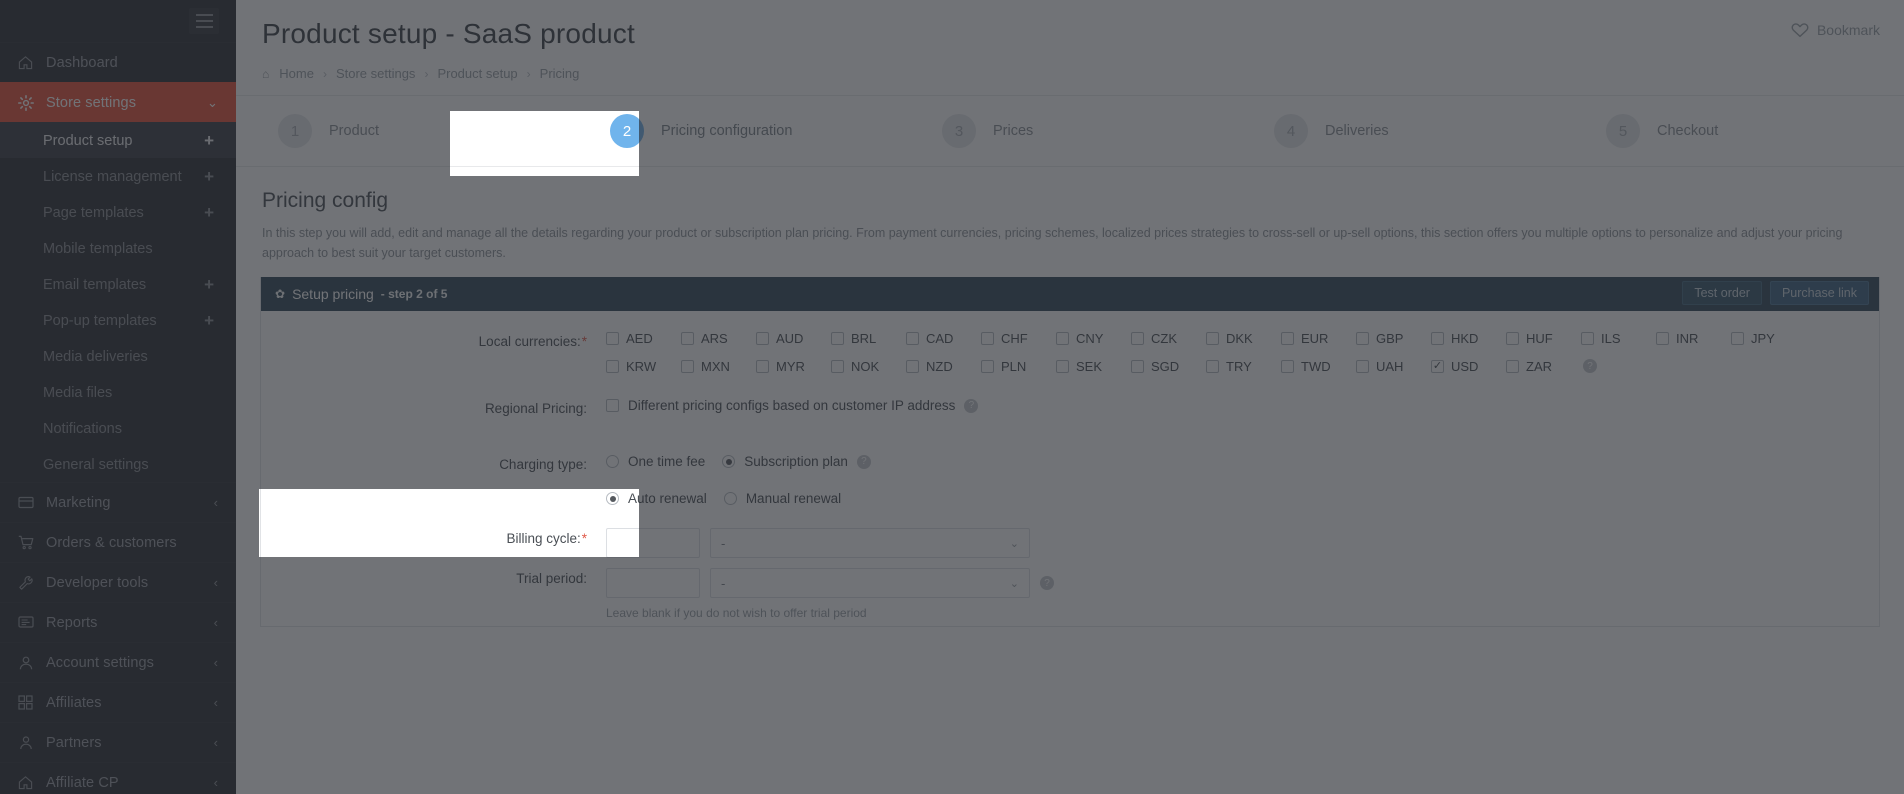 The image size is (1904, 794). I want to click on currency-checkbox-twd, so click(1287, 366).